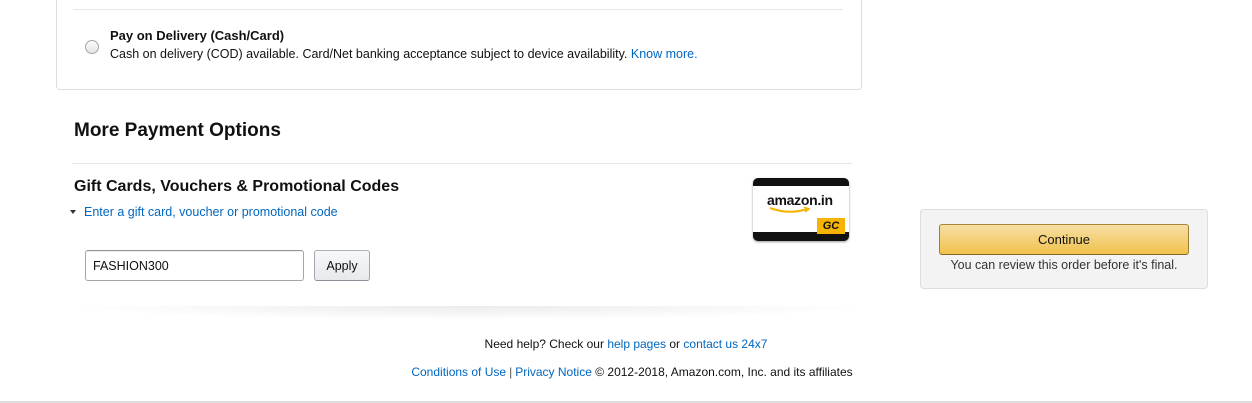 This screenshot has width=1252, height=403. Describe the element at coordinates (790, 210) in the screenshot. I see `amazon-smile-icon` at that location.